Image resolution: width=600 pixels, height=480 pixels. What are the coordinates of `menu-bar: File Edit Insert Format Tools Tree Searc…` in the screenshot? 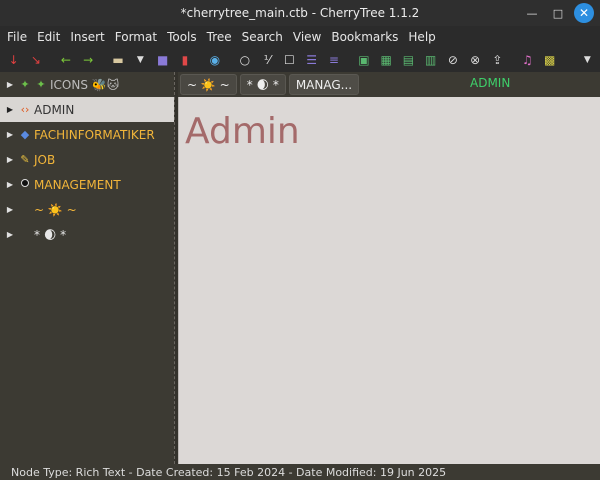 It's located at (300, 37).